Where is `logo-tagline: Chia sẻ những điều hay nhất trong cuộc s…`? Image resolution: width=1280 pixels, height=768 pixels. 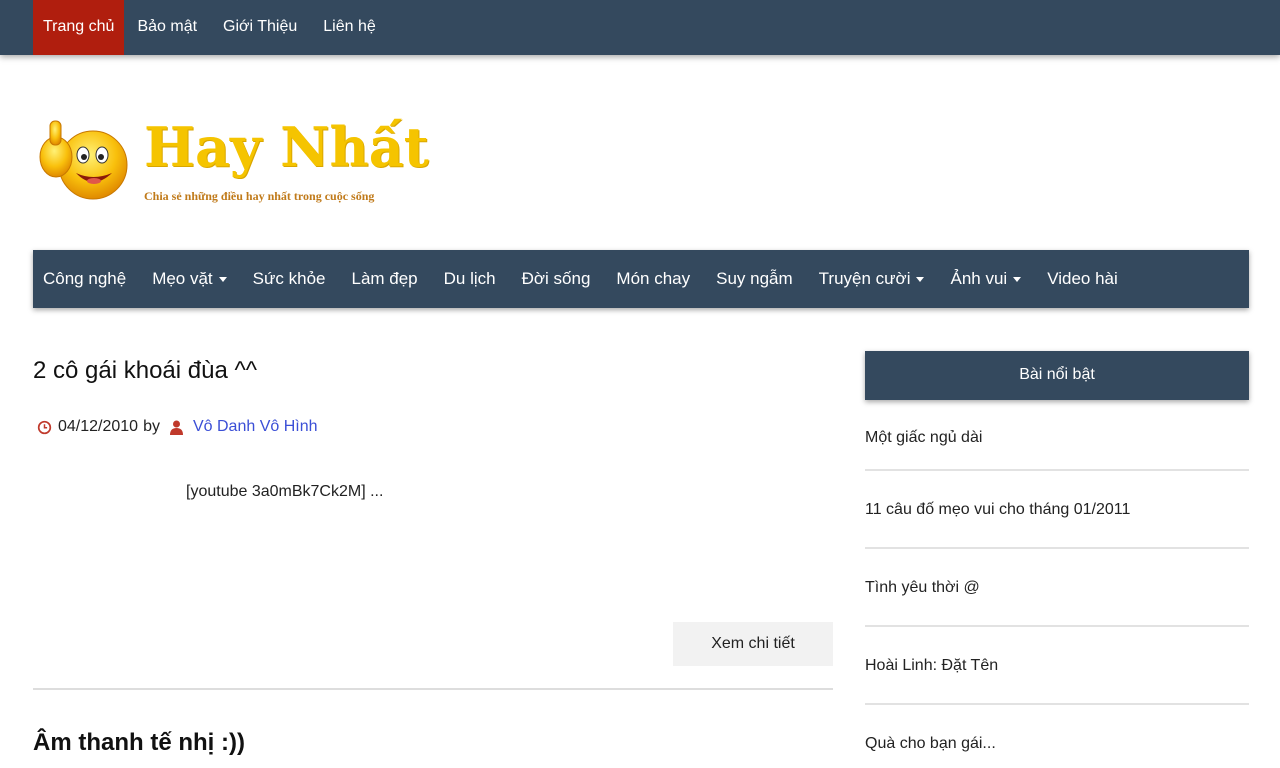 logo-tagline: Chia sẻ những điều hay nhất trong cuộc s… is located at coordinates (259, 196).